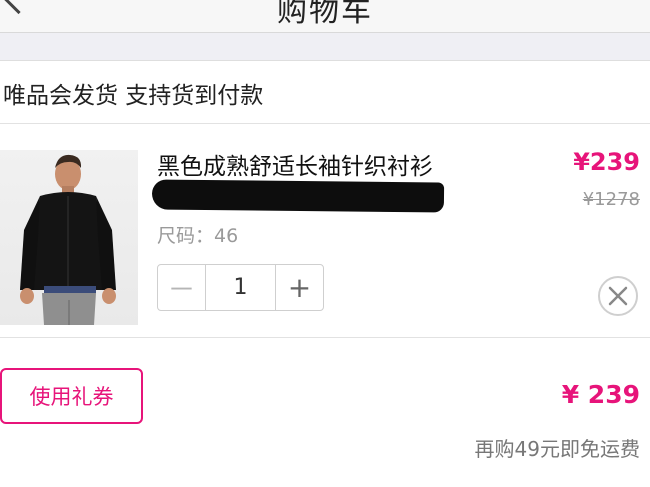 Image resolution: width=650 pixels, height=487 pixels. I want to click on shipping-info-row: 唯品会发货 支持货到付款, so click(325, 92).